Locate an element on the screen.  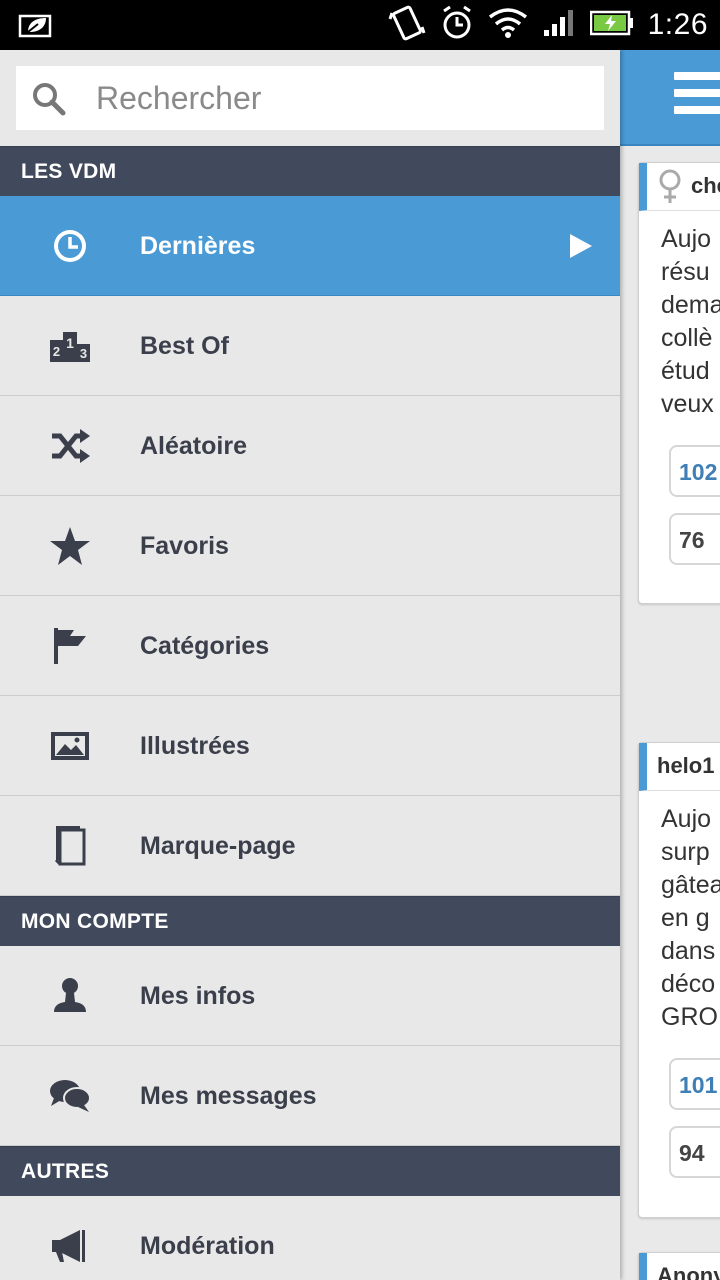
menu-icon is located at coordinates (697, 97).